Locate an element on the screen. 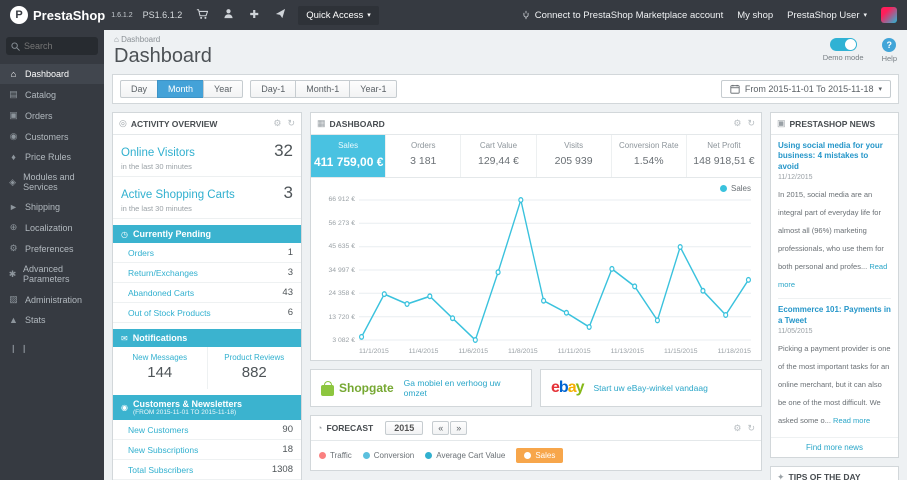 This screenshot has height=480, width=907. breadcrumb: ⌂ Dashboard is located at coordinates (137, 39).